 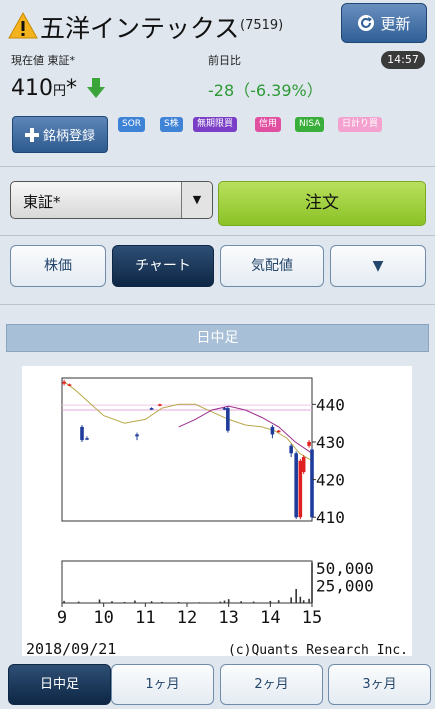 I want to click on chart-credit: (c)Quants Research Inc., so click(x=318, y=649).